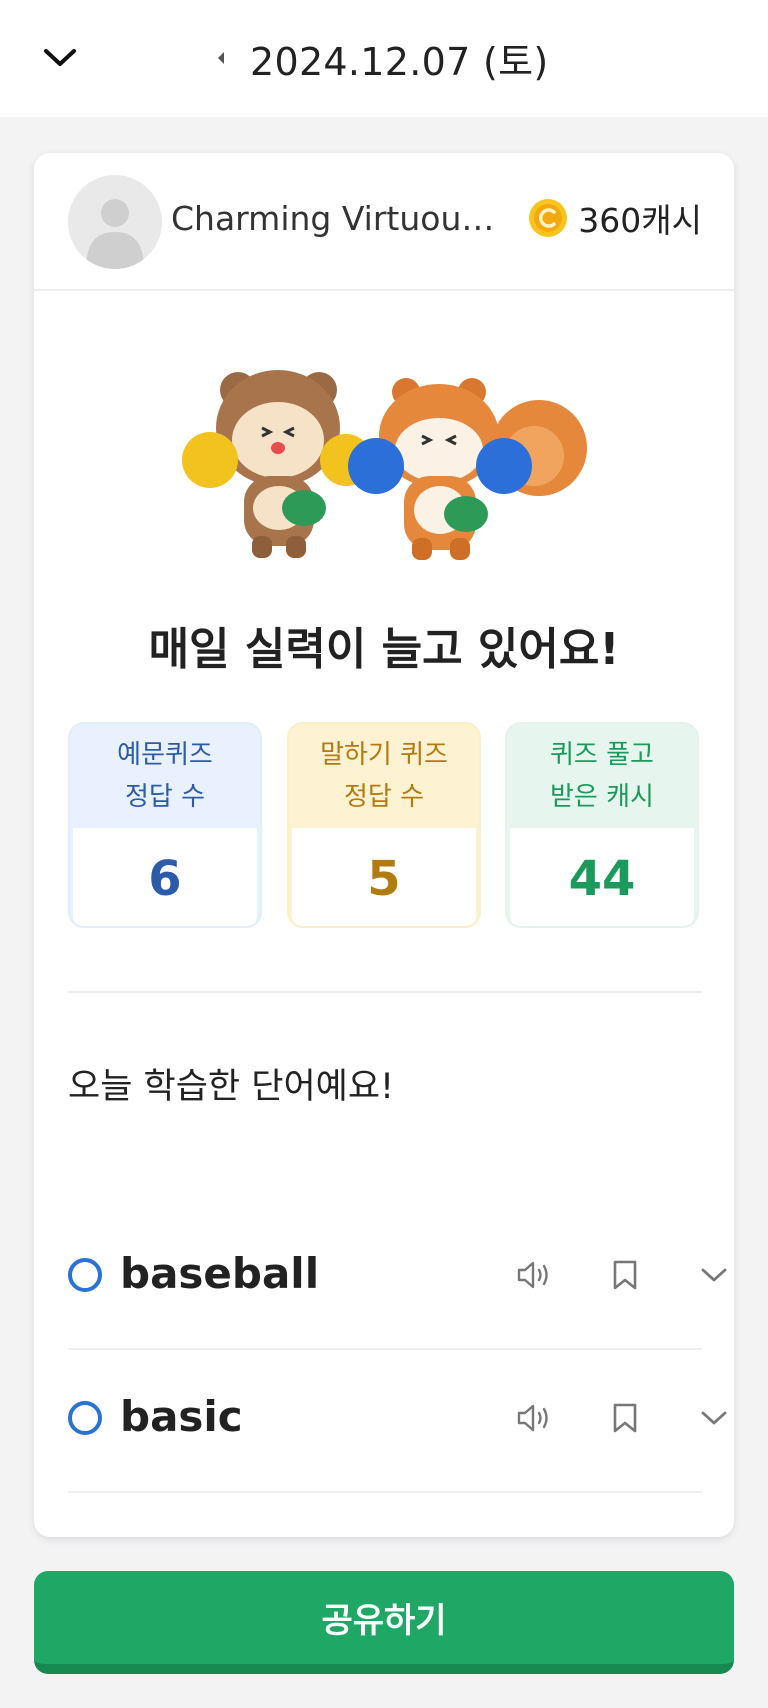  Describe the element at coordinates (602, 755) in the screenshot. I see `stat-label-line1: 퀴즈 풀고` at that location.